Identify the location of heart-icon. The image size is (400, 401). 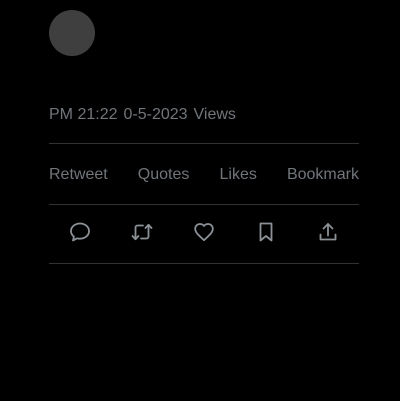
(204, 232).